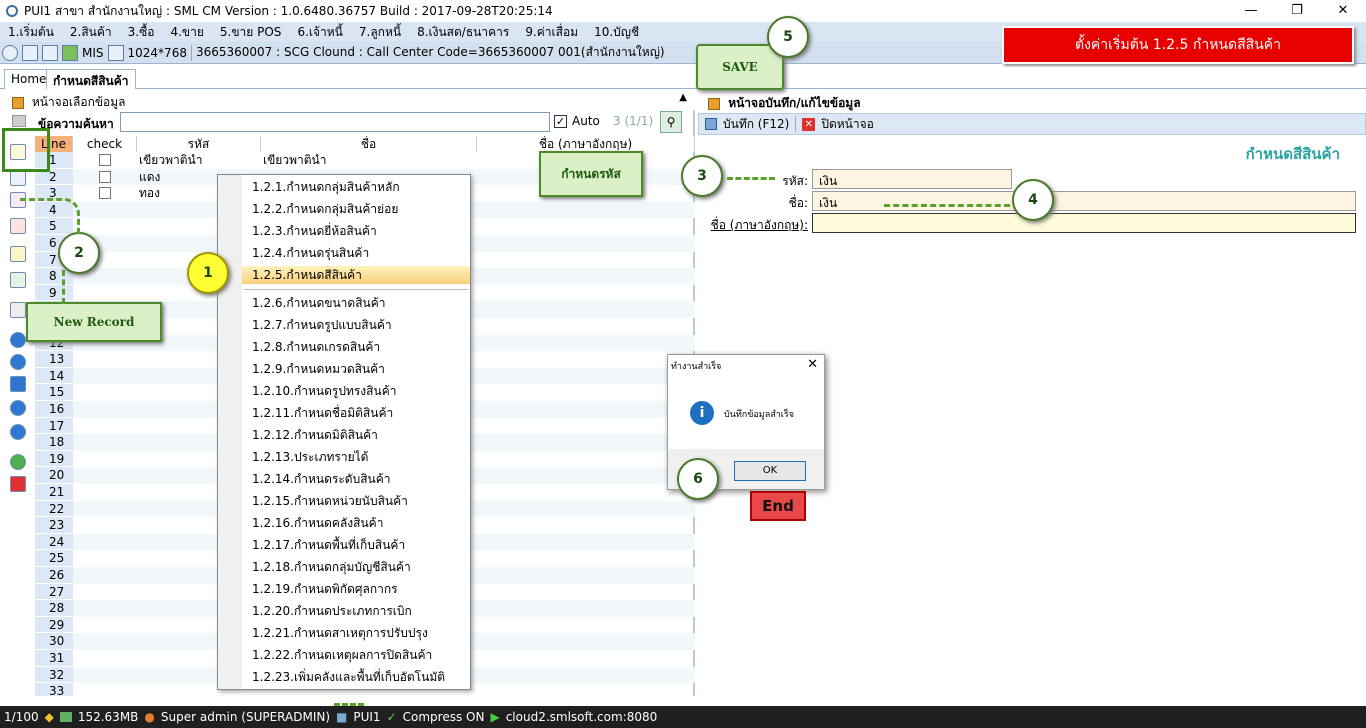 The width and height of the screenshot is (1366, 728). What do you see at coordinates (770, 471) in the screenshot?
I see `ok-button: OK` at bounding box center [770, 471].